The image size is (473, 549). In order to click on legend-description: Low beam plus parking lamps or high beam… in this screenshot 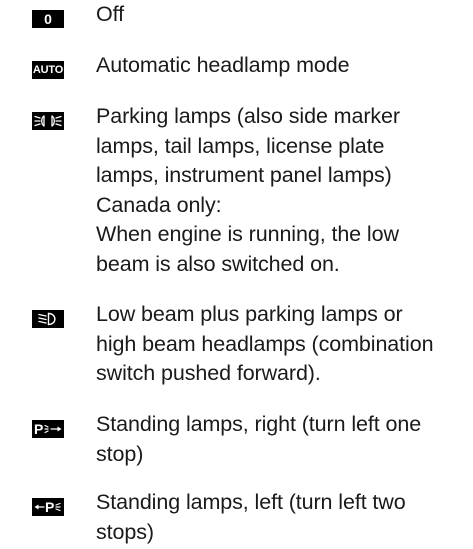, I will do `click(282, 344)`.